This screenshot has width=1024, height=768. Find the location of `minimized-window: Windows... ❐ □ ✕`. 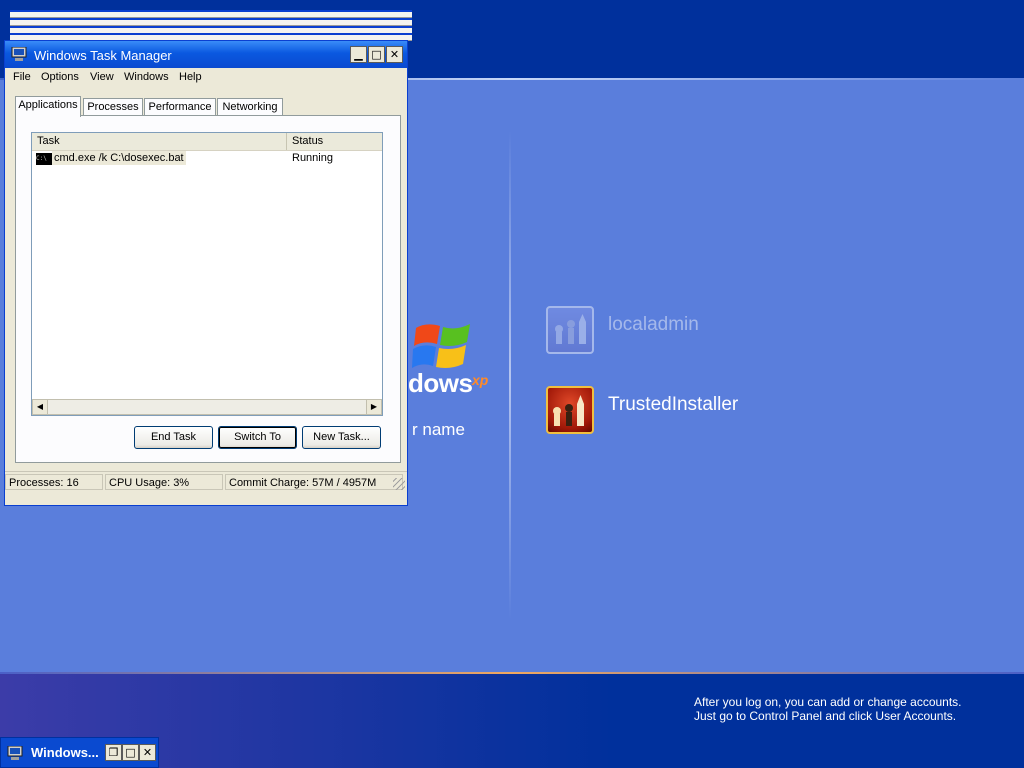

minimized-window: Windows... ❐ □ ✕ is located at coordinates (79, 752).